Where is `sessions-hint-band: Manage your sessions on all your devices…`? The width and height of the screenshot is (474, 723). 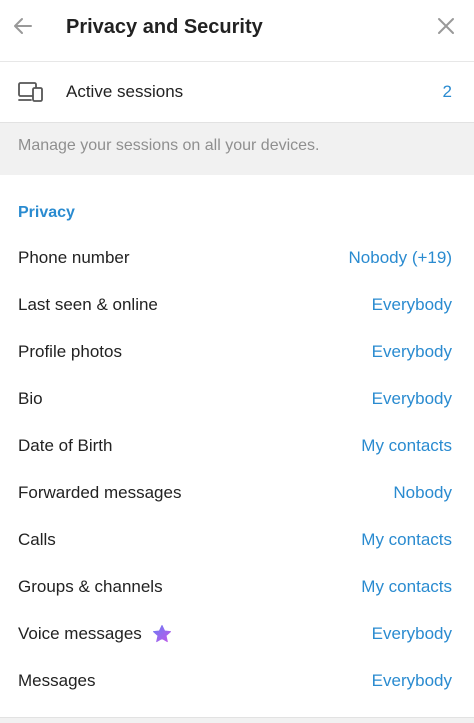
sessions-hint-band: Manage your sessions on all your devices… is located at coordinates (237, 148).